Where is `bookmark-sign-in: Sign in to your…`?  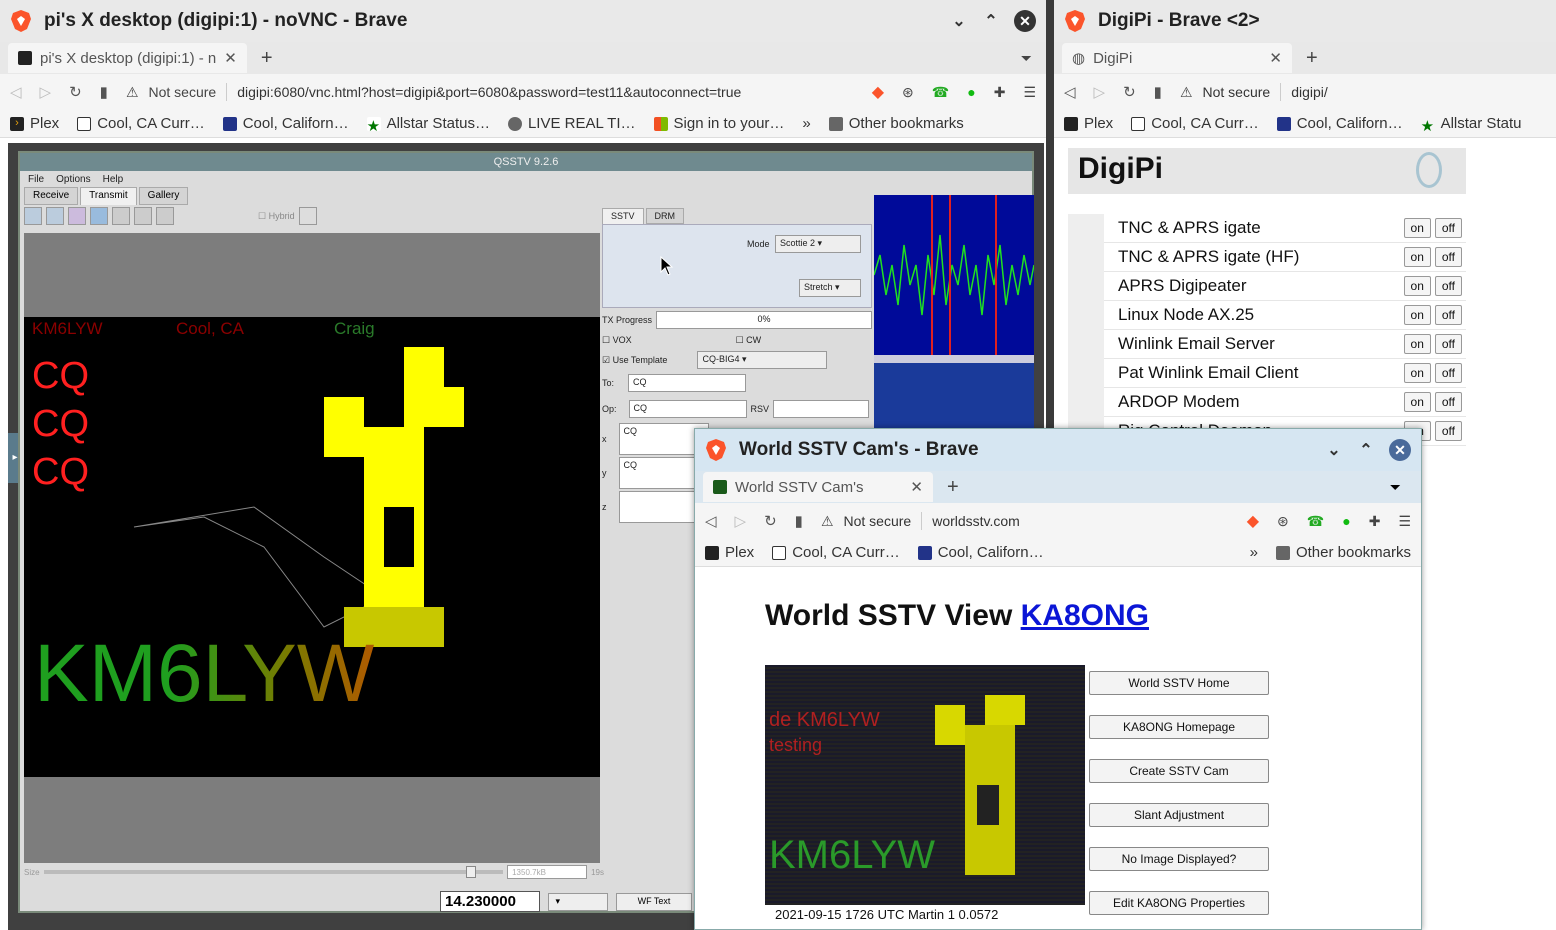 bookmark-sign-in: Sign in to your… is located at coordinates (718, 123).